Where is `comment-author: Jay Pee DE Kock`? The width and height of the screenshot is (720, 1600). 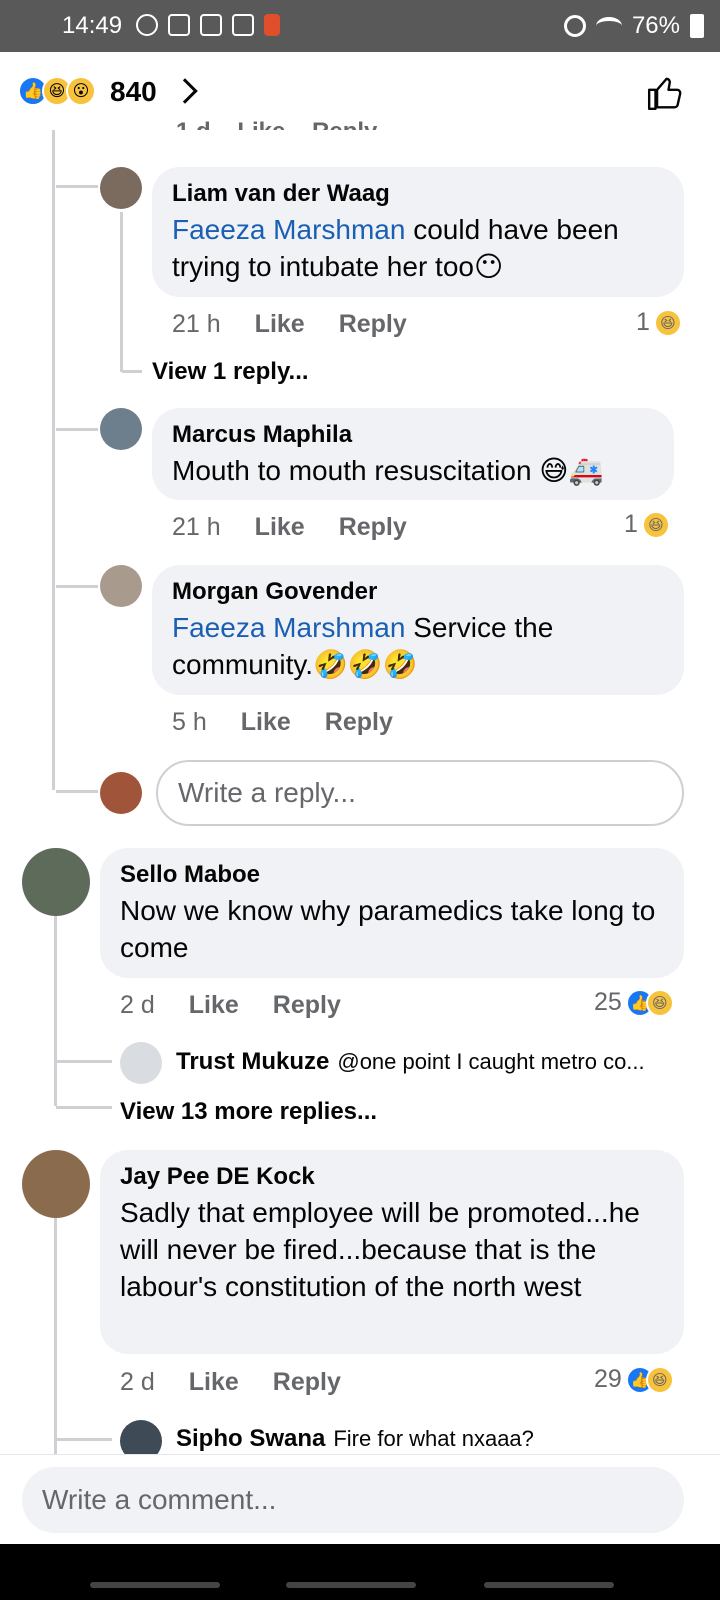 comment-author: Jay Pee DE Kock is located at coordinates (392, 1177).